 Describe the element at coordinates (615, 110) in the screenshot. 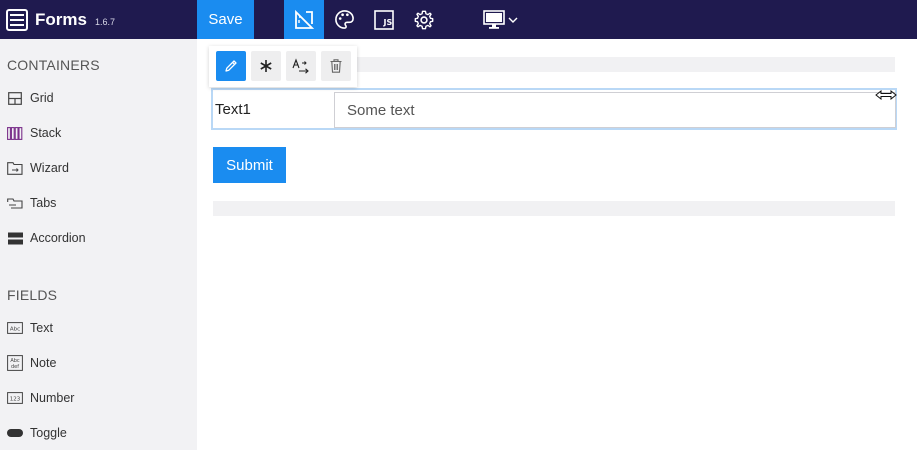

I see `text1-input` at that location.